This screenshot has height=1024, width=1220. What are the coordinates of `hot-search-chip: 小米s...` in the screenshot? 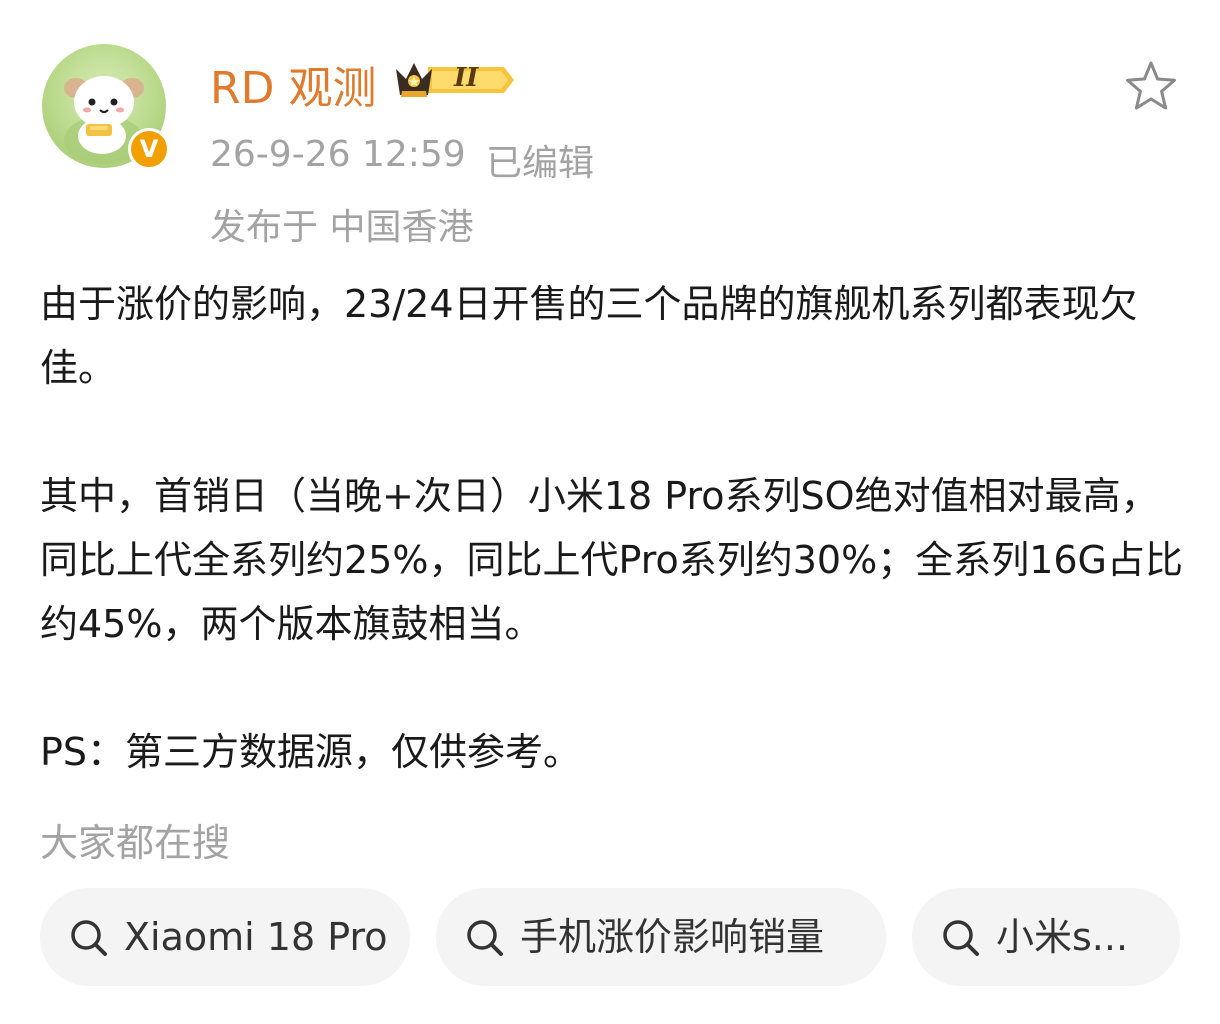 It's located at (1046, 937).